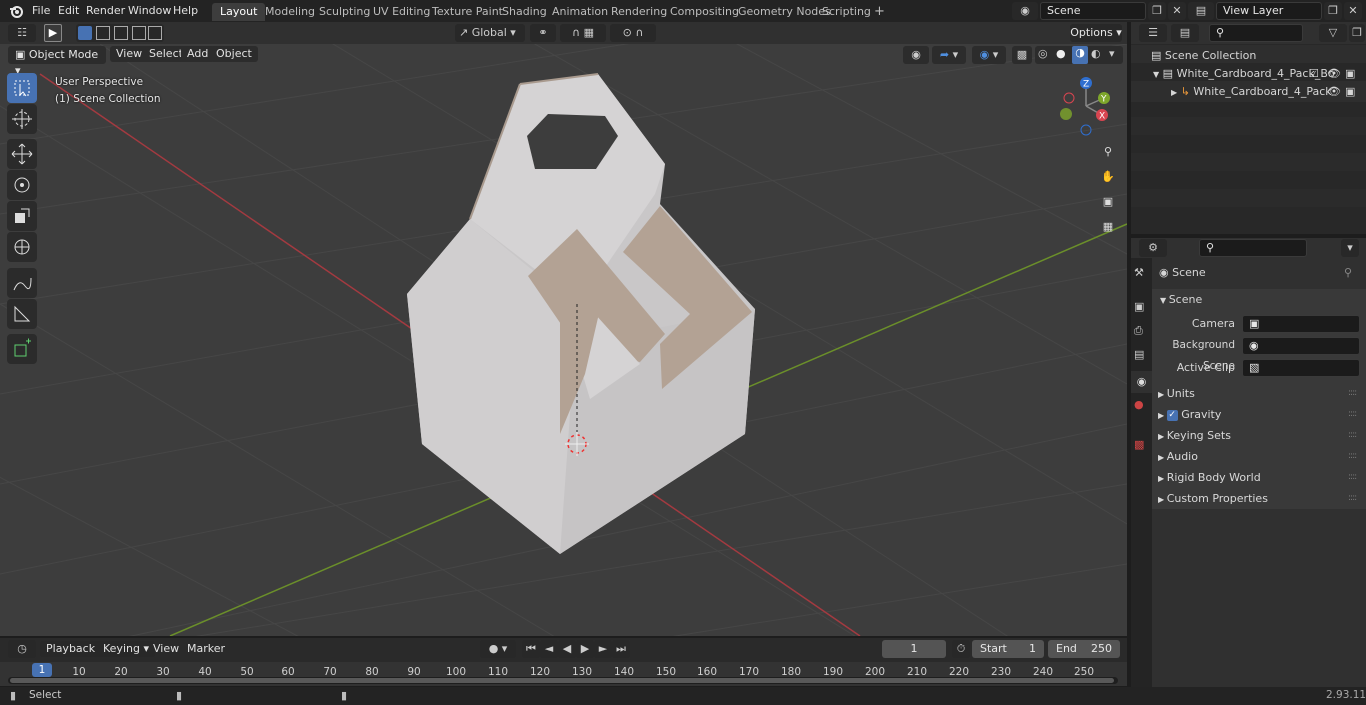 Image resolution: width=1366 pixels, height=705 pixels. I want to click on section-gravity: ▶ ✓ Gravity::::, so click(1259, 414).